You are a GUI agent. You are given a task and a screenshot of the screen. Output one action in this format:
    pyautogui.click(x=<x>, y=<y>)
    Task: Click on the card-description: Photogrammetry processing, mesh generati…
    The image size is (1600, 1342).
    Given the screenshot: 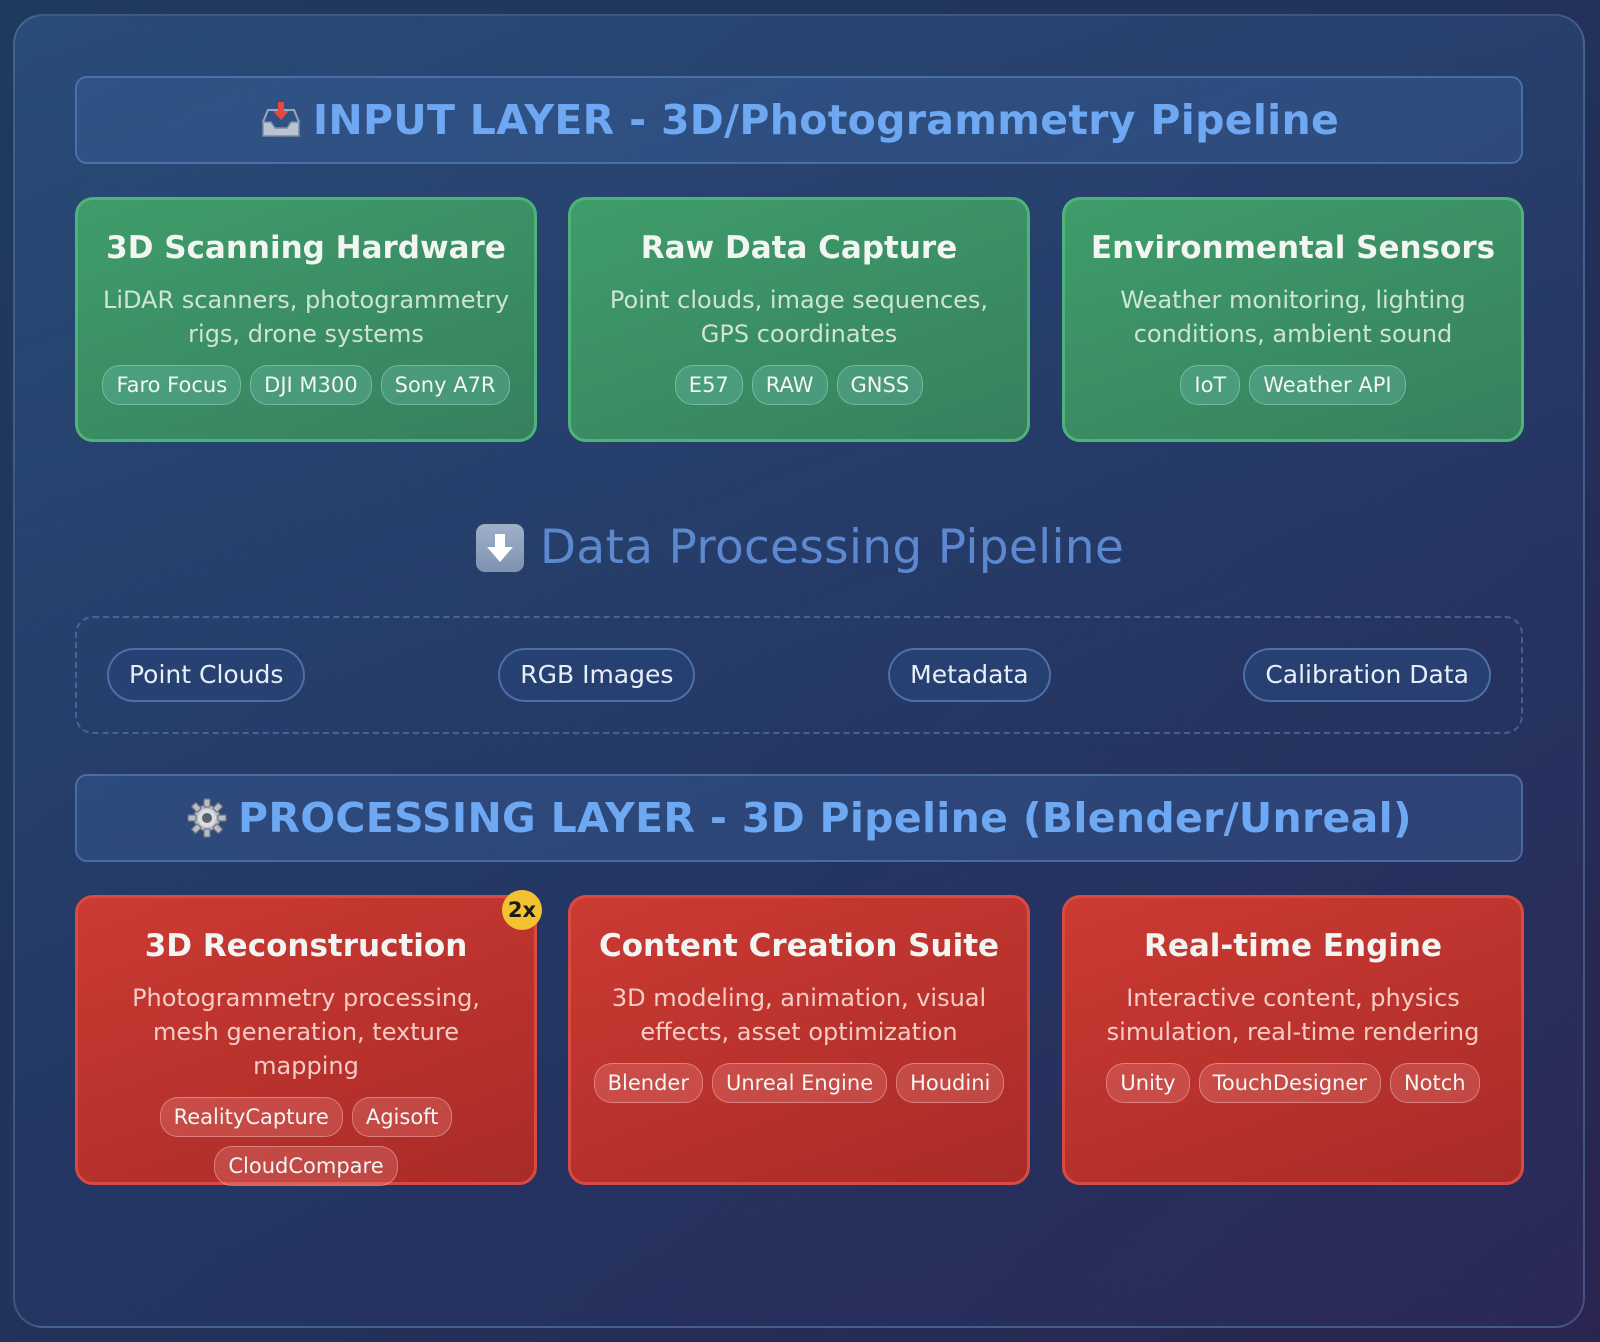 What is the action you would take?
    pyautogui.click(x=306, y=1032)
    